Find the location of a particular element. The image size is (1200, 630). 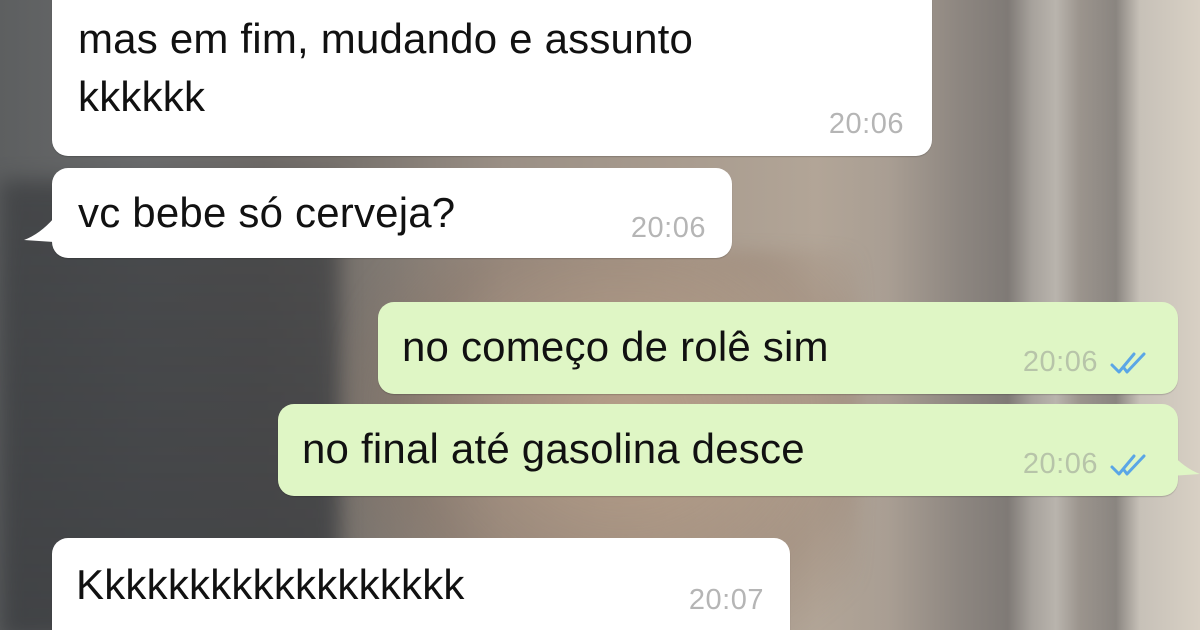

message-text: no começo de rolê sim is located at coordinates (615, 346).